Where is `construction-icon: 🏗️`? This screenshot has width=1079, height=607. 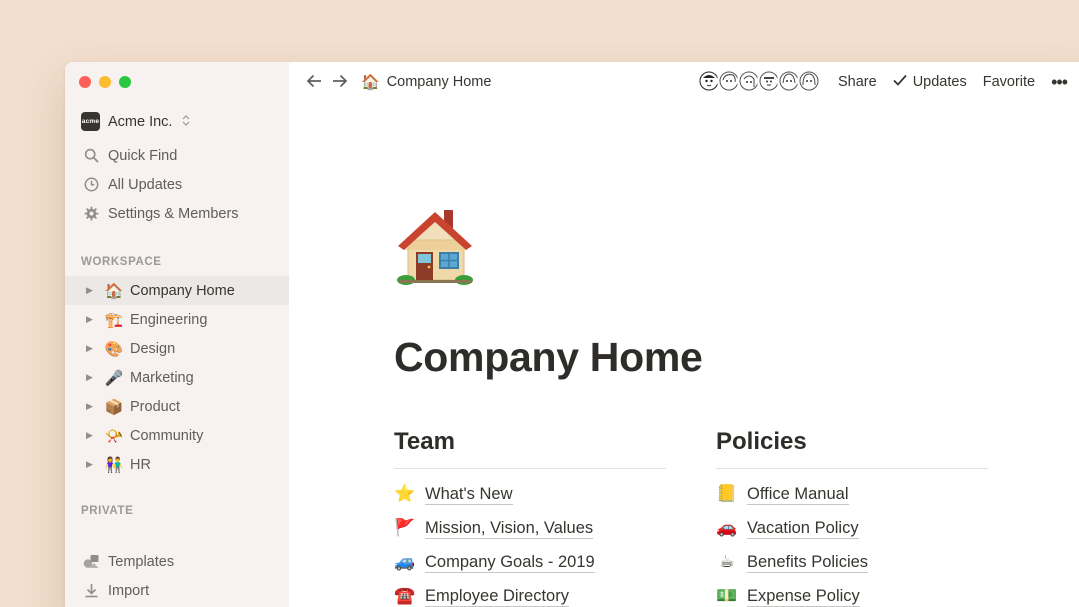
construction-icon: 🏗️ is located at coordinates (114, 320).